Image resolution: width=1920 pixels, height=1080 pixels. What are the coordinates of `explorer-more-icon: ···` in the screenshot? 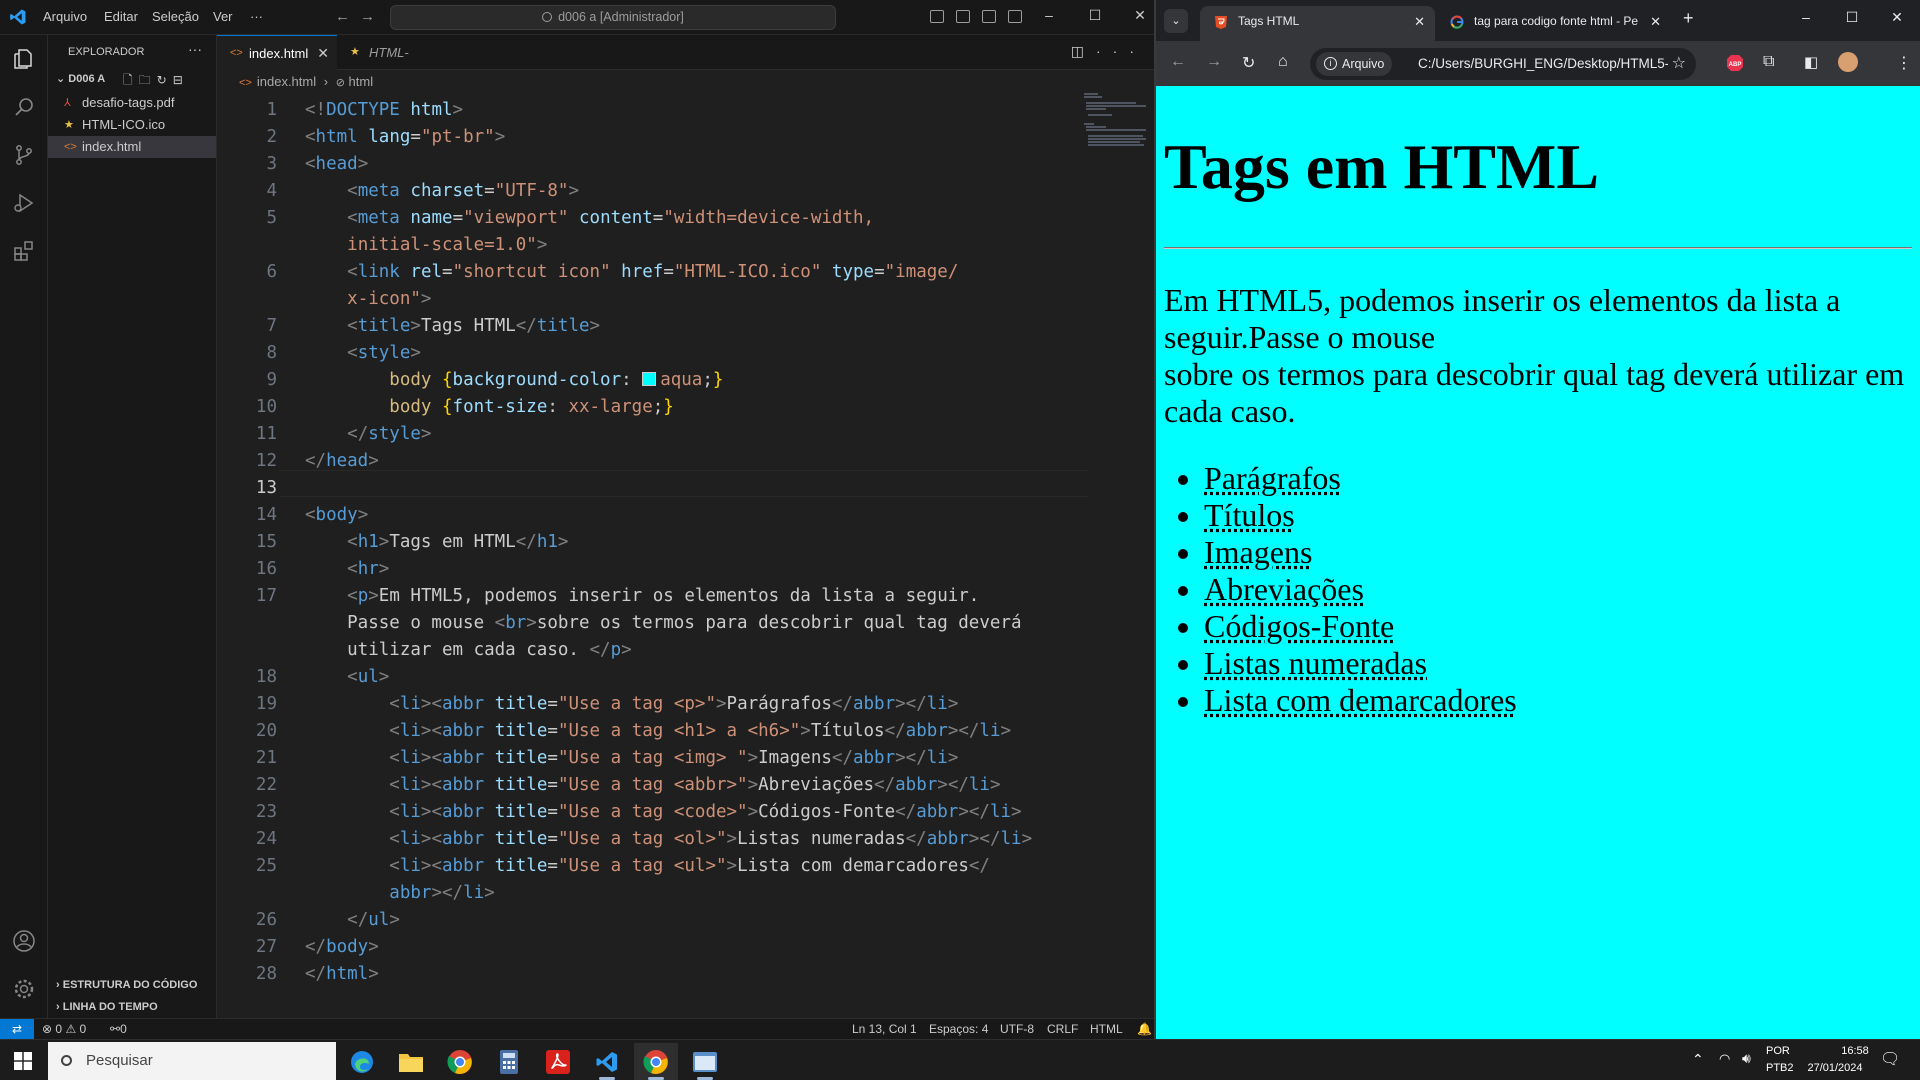 It's located at (195, 49).